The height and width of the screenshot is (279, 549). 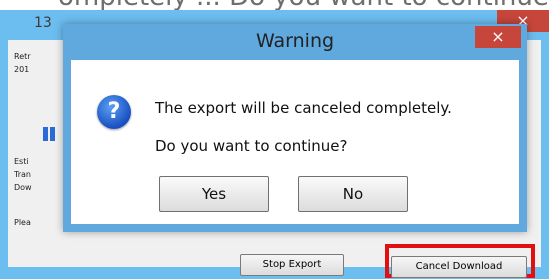 What do you see at coordinates (214, 194) in the screenshot?
I see `yes-button: Yes` at bounding box center [214, 194].